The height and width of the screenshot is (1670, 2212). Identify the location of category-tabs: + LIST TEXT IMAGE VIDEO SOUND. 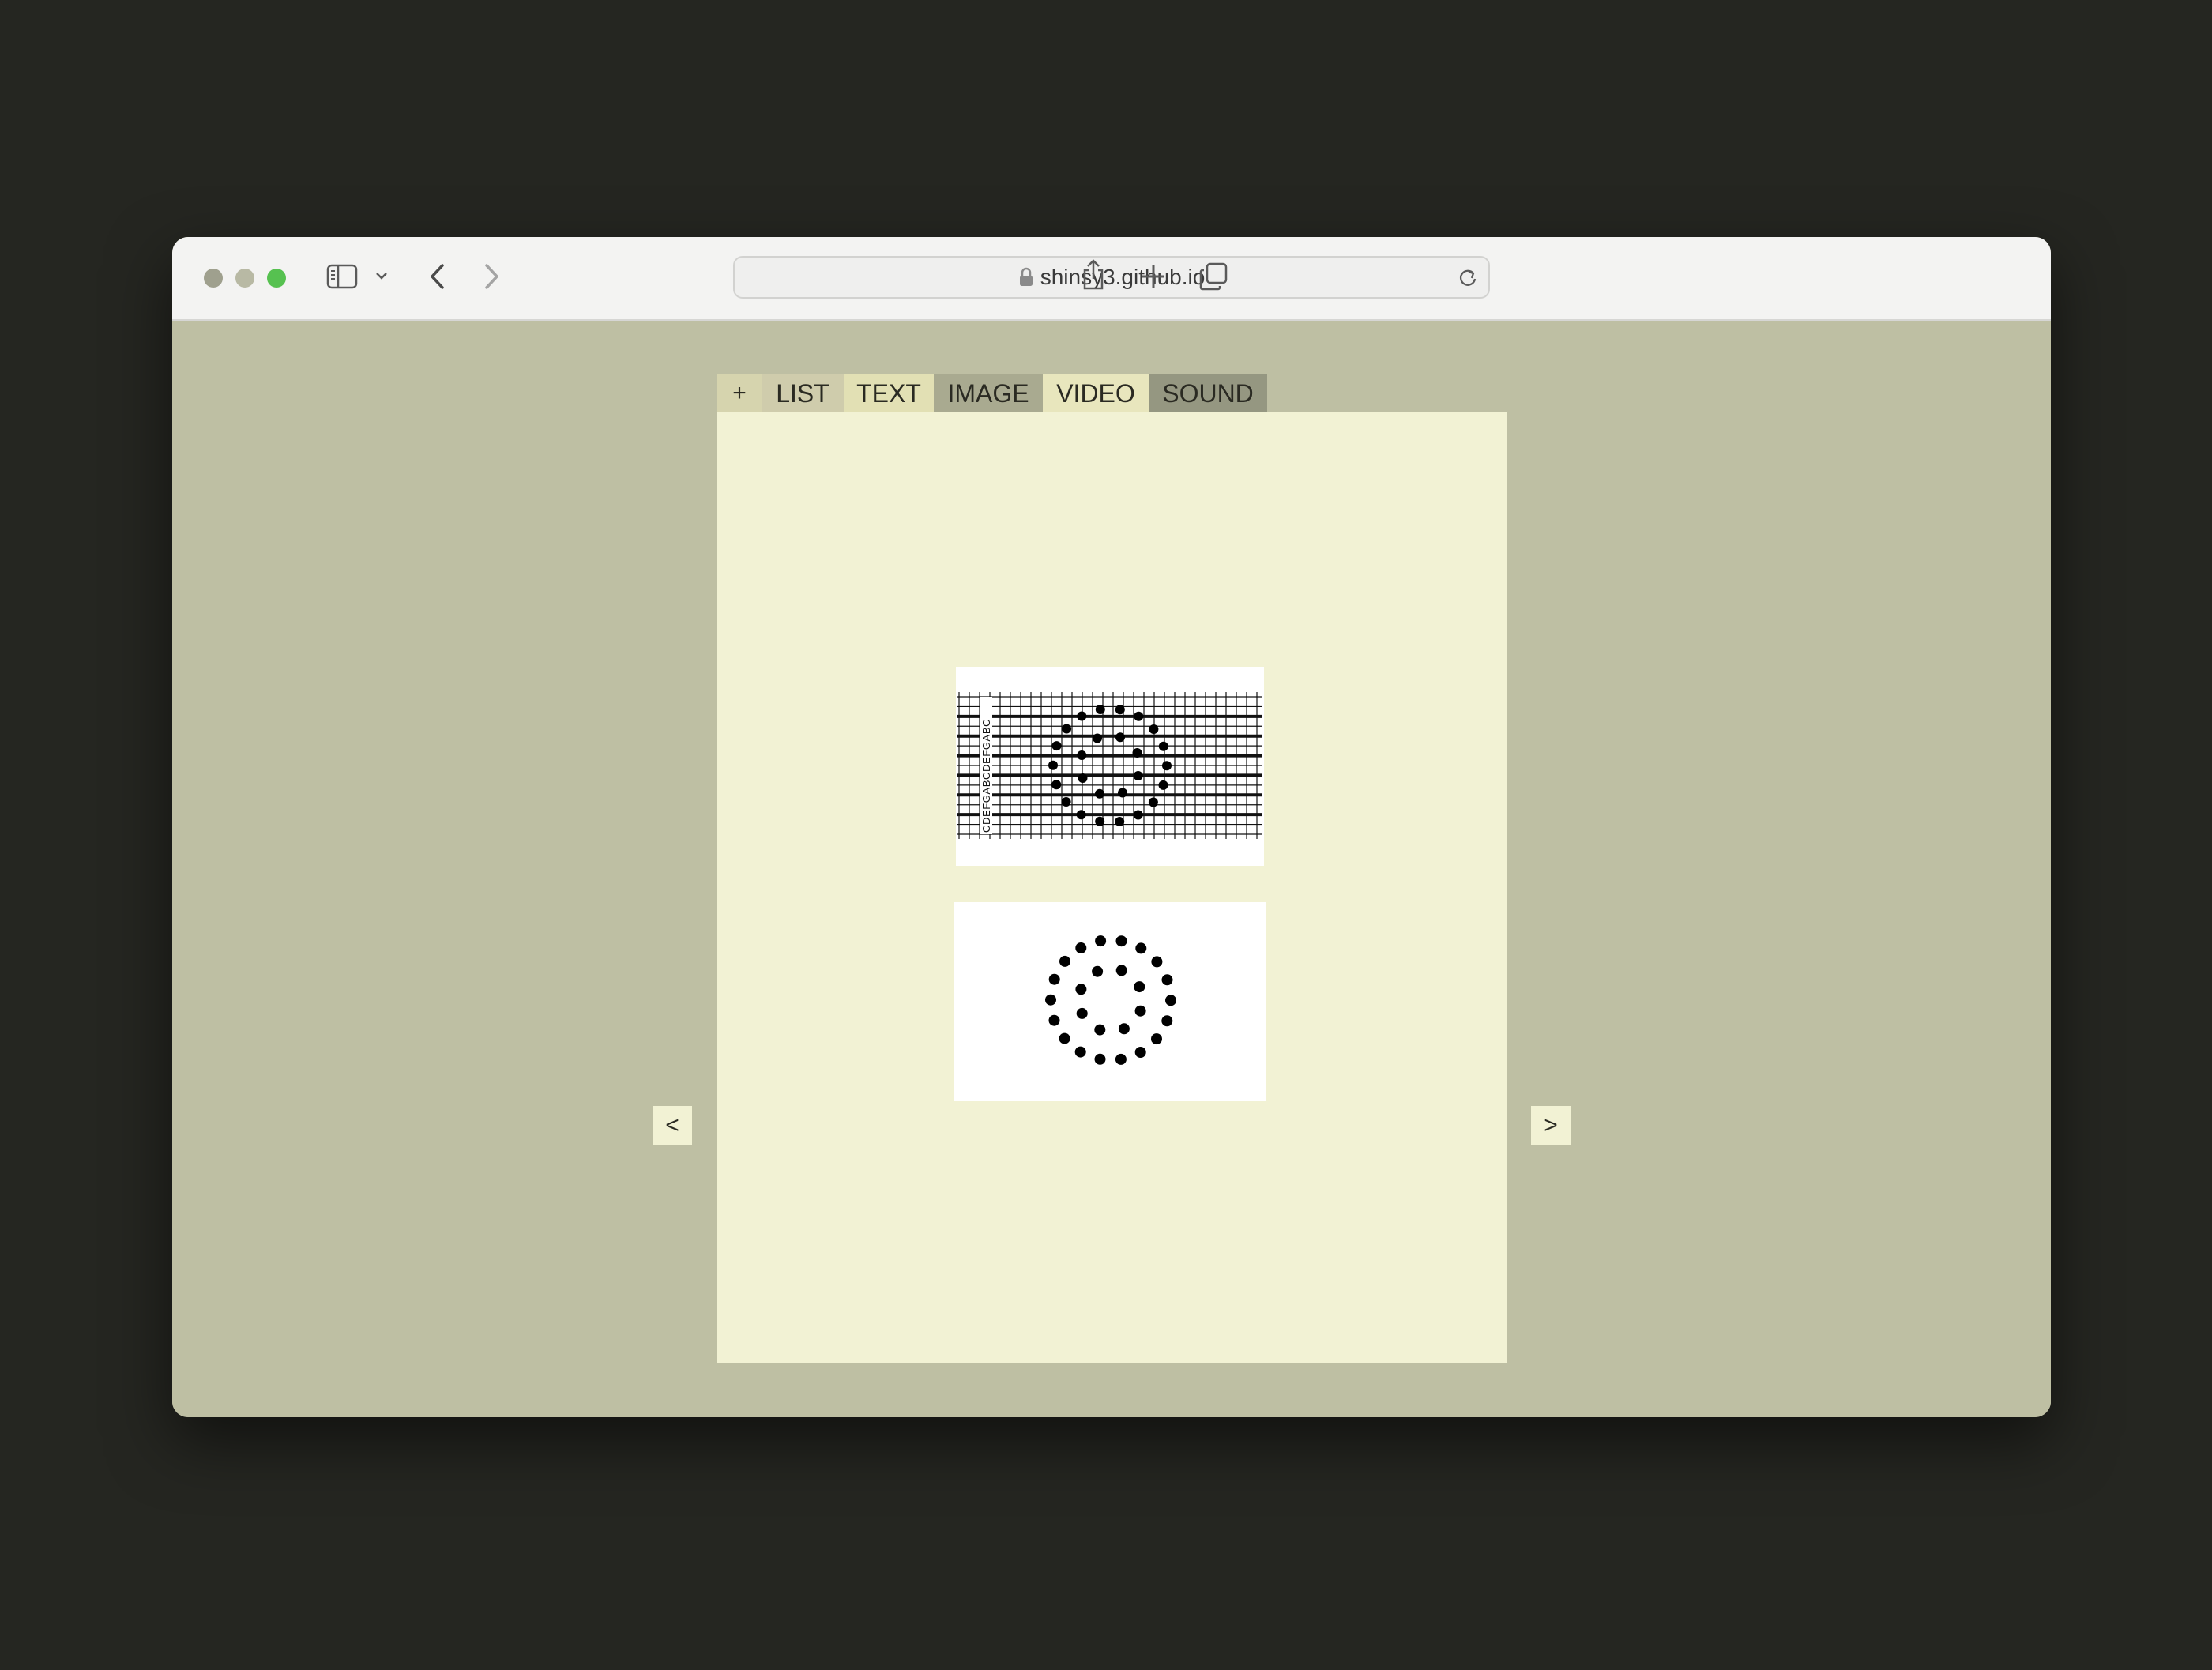
(992, 393).